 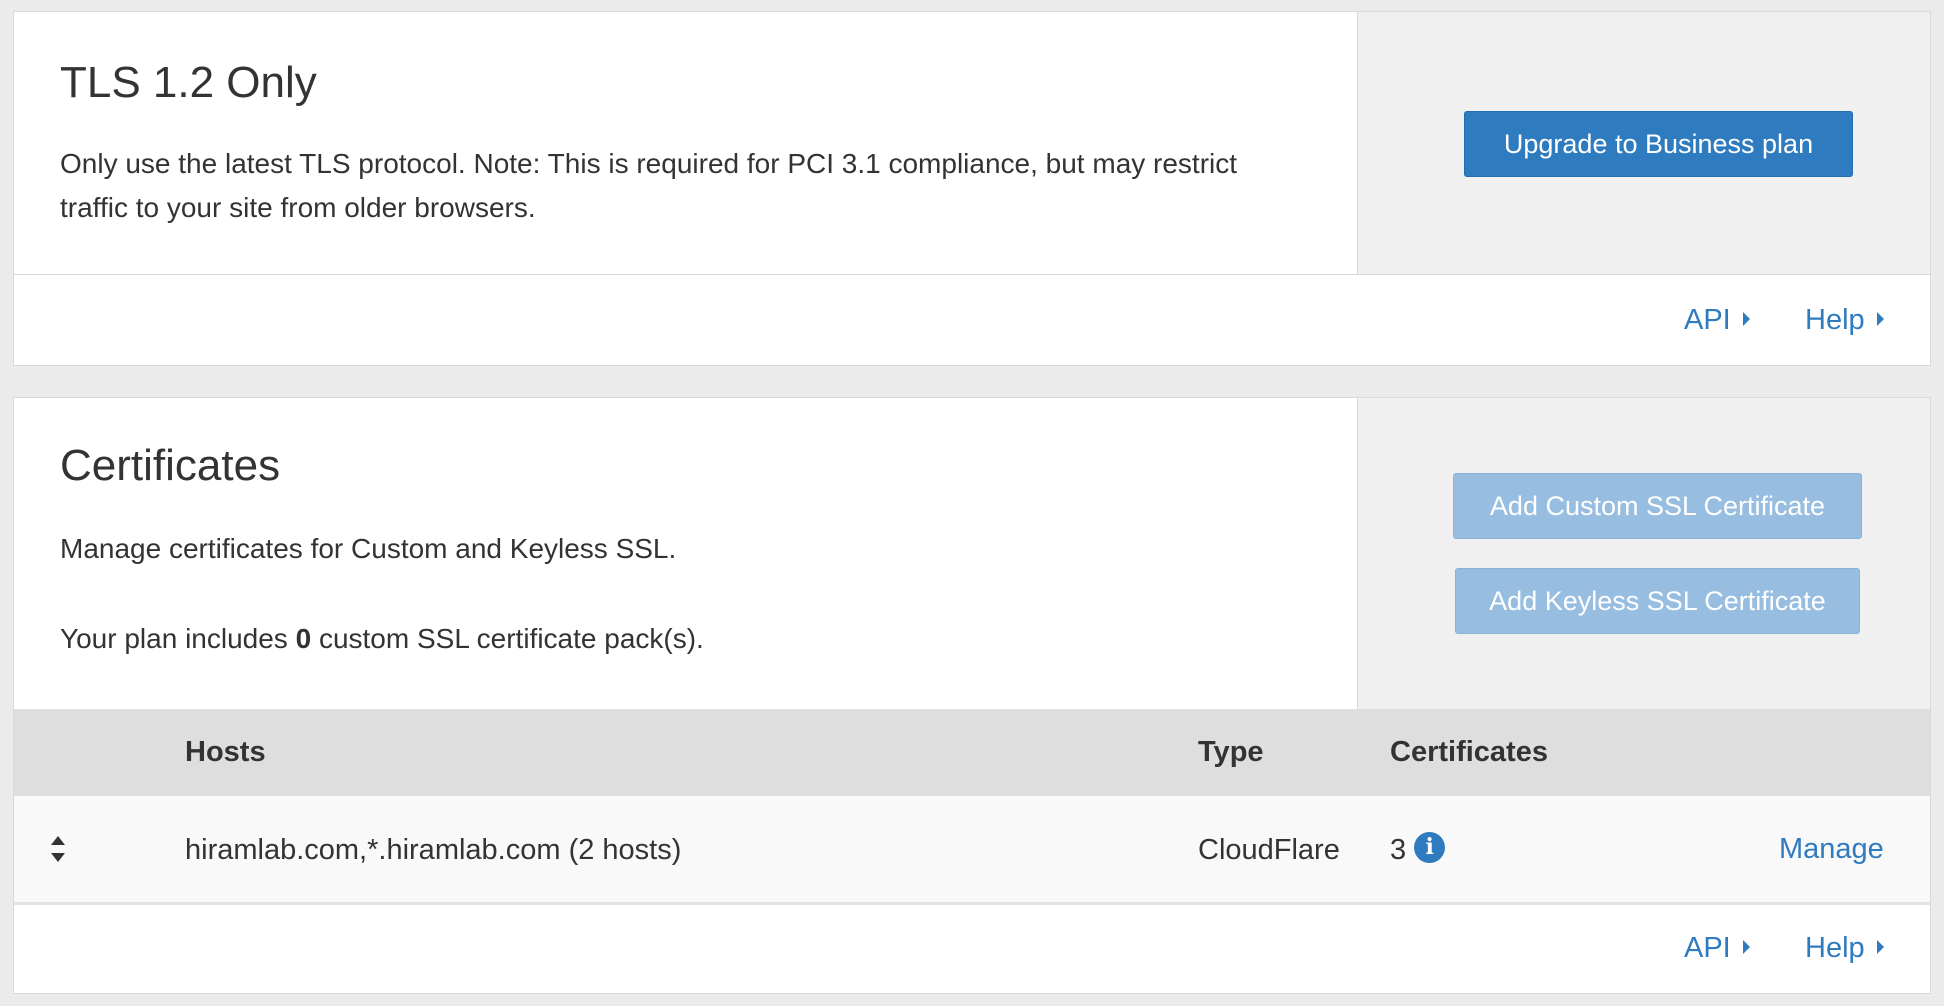 I want to click on column-header-hosts: Hosts, so click(x=225, y=752).